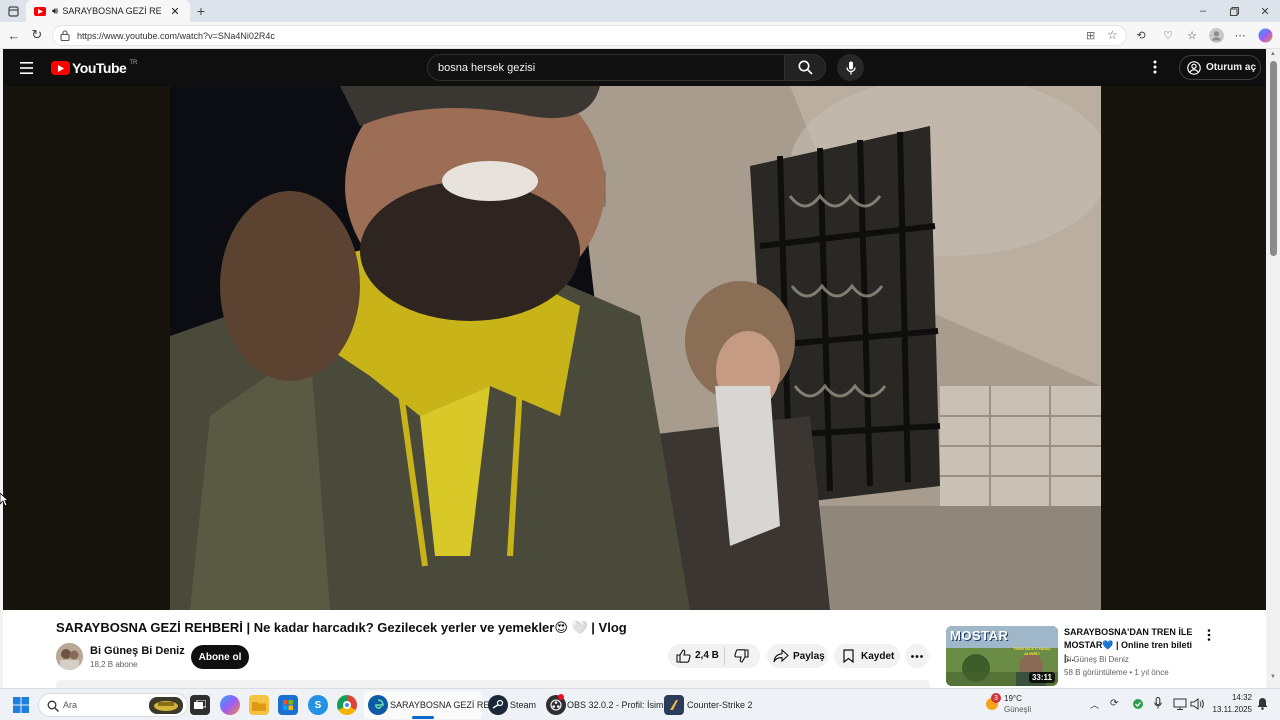 The width and height of the screenshot is (1280, 720). What do you see at coordinates (1002, 656) in the screenshot?
I see `recommended-thumbnail: MOSTAR TREN BİLETİ NASIL ALINIR? 33:11` at bounding box center [1002, 656].